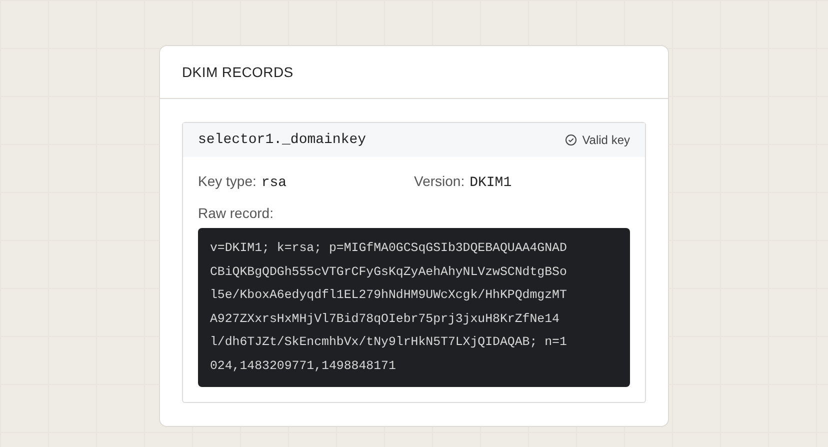 The image size is (828, 447). What do you see at coordinates (439, 181) in the screenshot?
I see `version-label: Version:` at bounding box center [439, 181].